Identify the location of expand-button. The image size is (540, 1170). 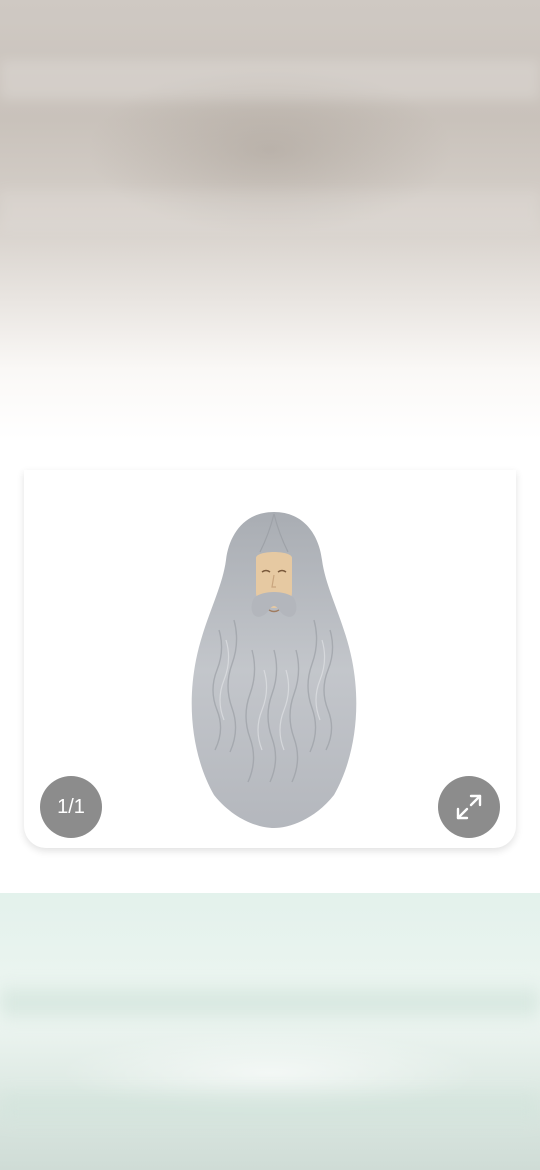
(469, 807).